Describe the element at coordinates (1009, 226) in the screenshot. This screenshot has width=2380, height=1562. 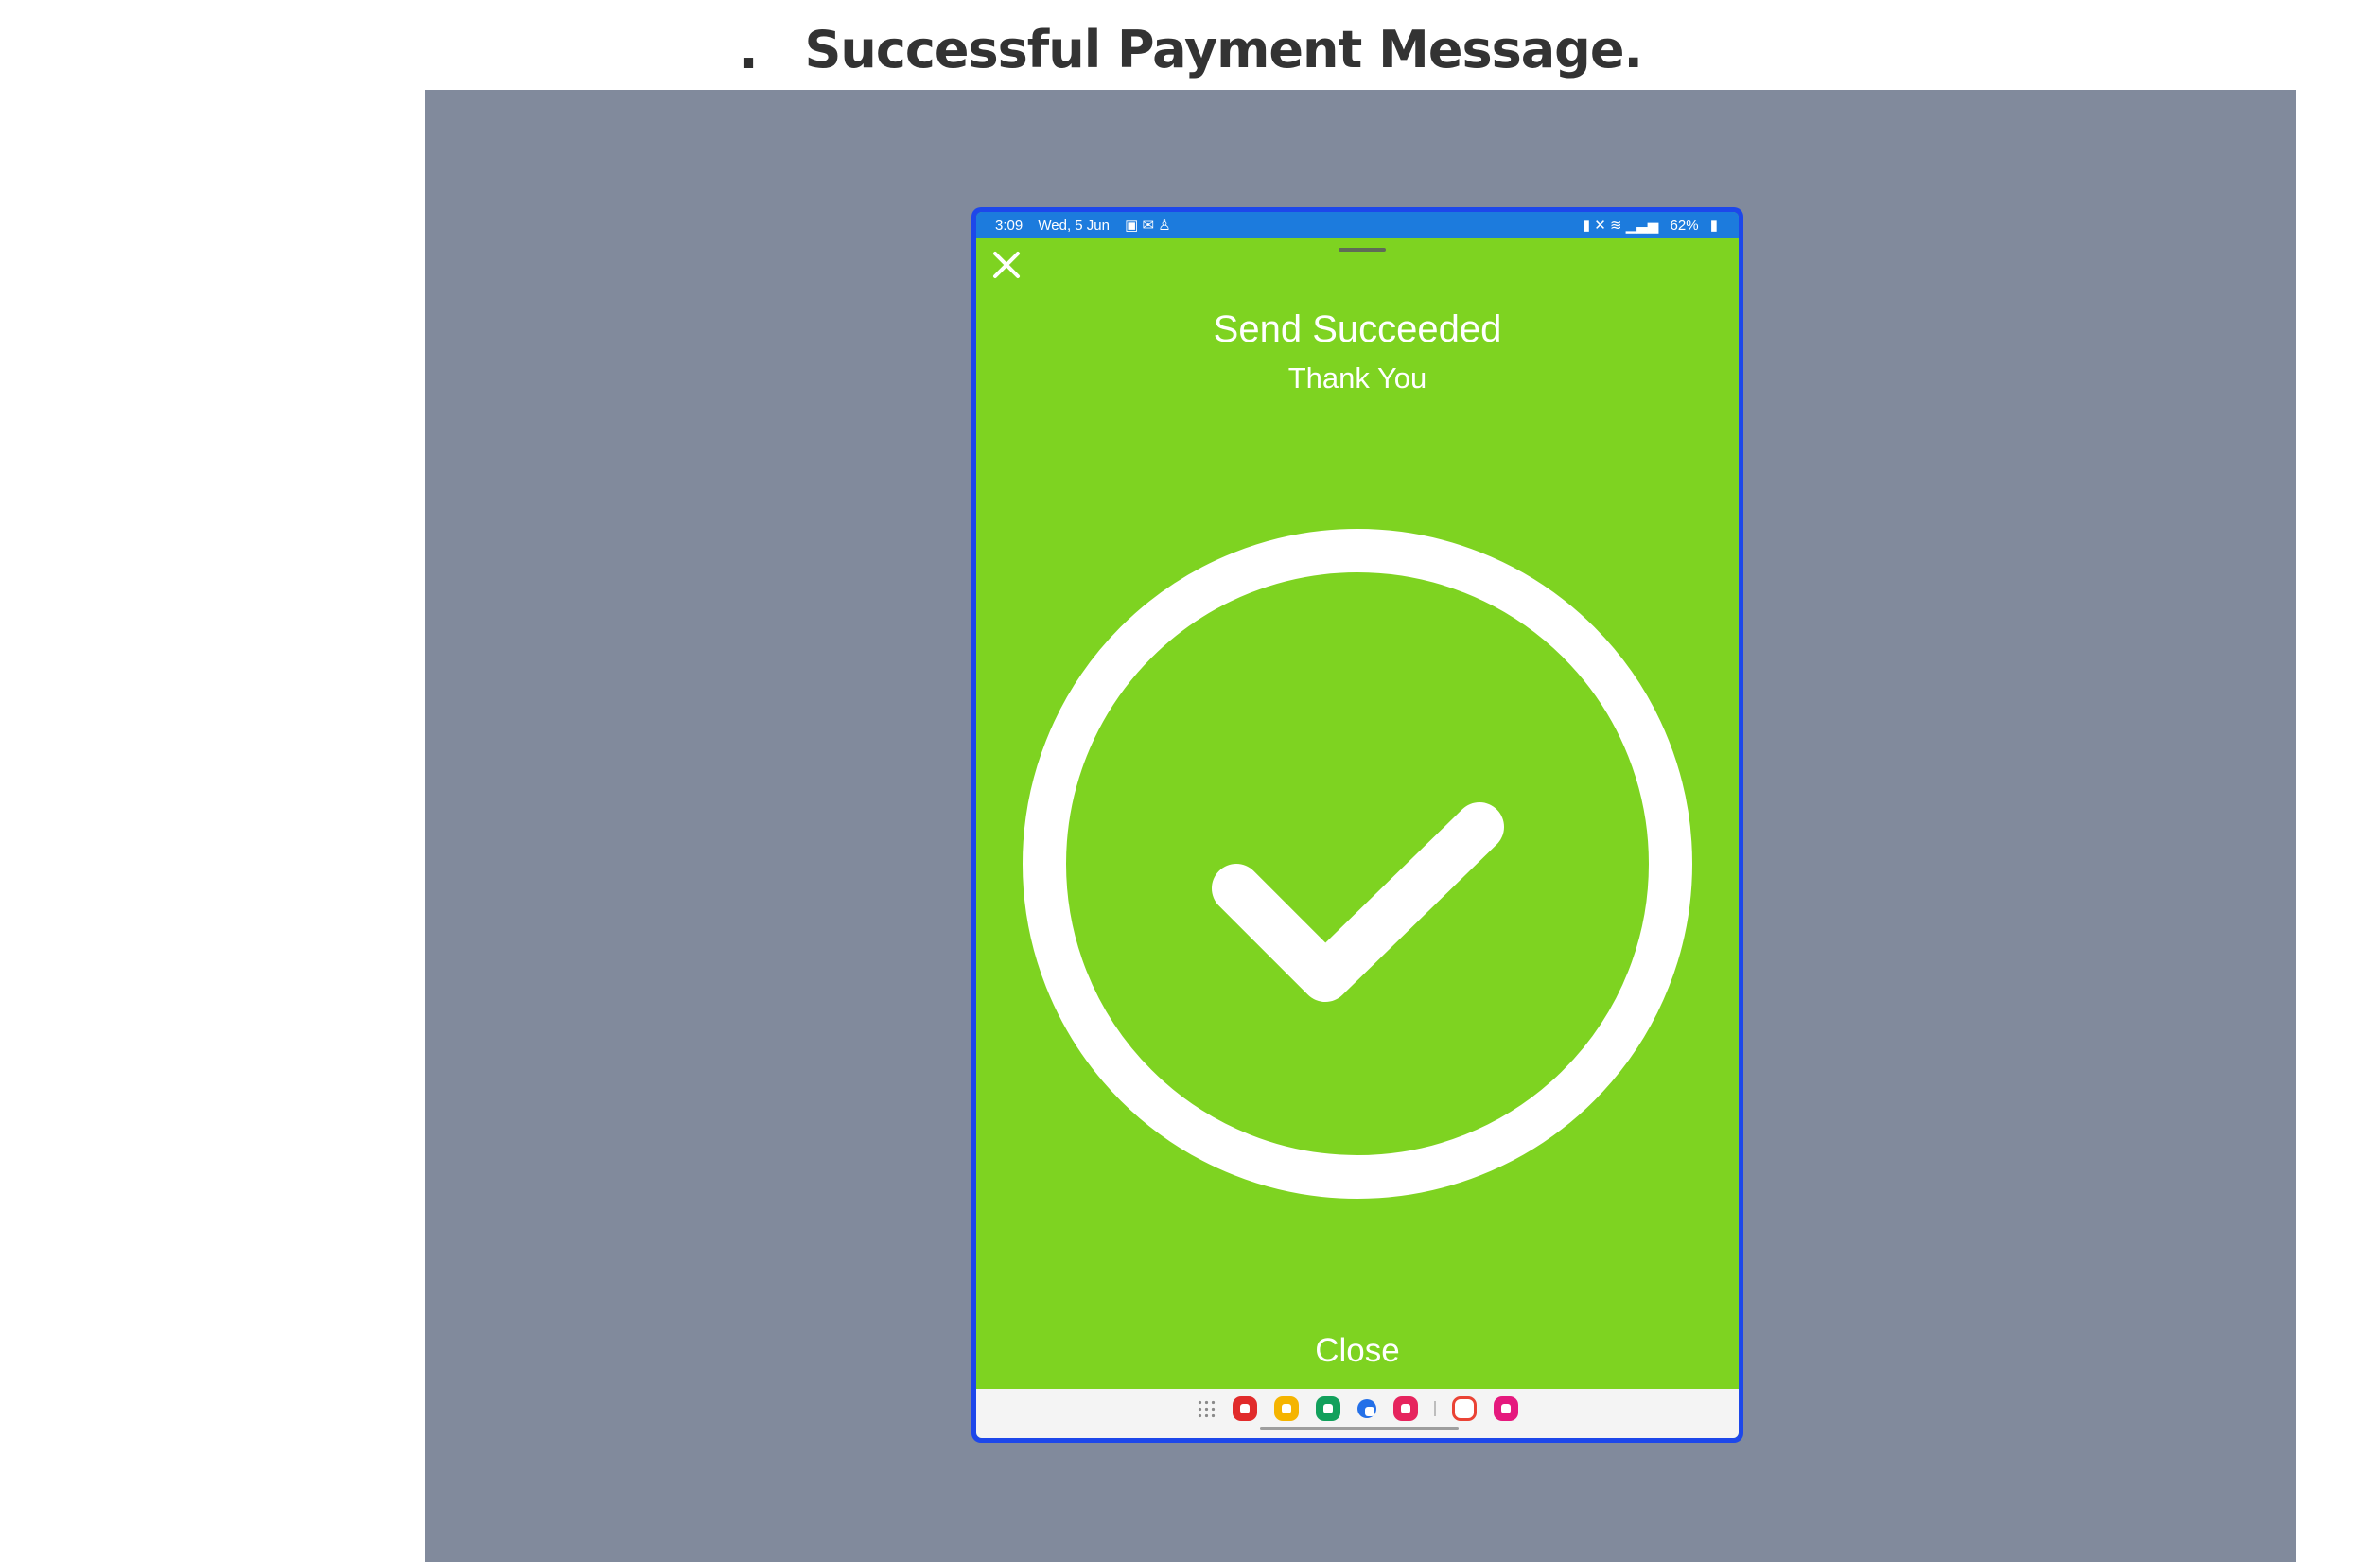
I see `status-time: 3:09` at that location.